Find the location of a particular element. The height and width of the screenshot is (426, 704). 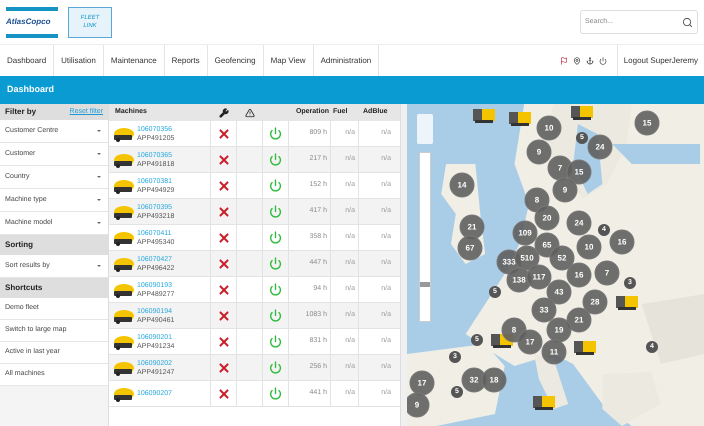

scrollbar is located at coordinates (403, 265).